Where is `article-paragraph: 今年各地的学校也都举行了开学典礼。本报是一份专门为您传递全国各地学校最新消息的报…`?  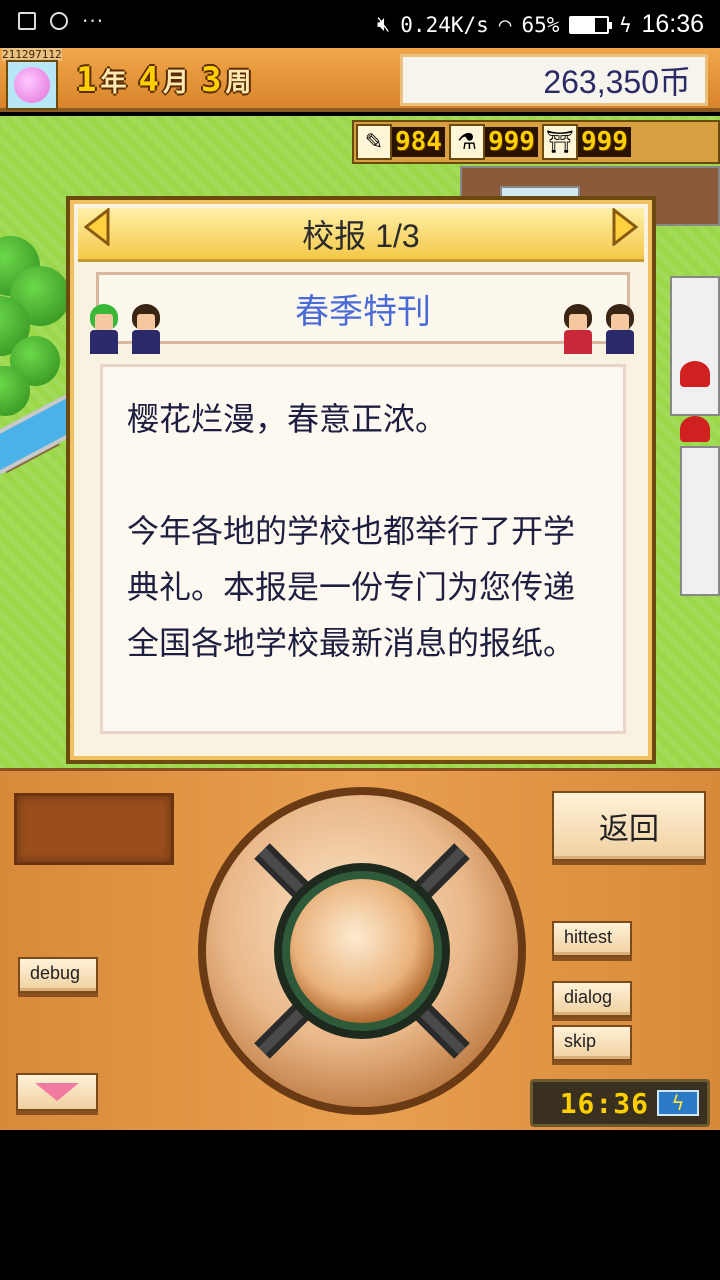
article-paragraph: 今年各地的学校也都举行了开学典礼。本报是一份专门为您传递全国各地学校最新消息的报… is located at coordinates (351, 587).